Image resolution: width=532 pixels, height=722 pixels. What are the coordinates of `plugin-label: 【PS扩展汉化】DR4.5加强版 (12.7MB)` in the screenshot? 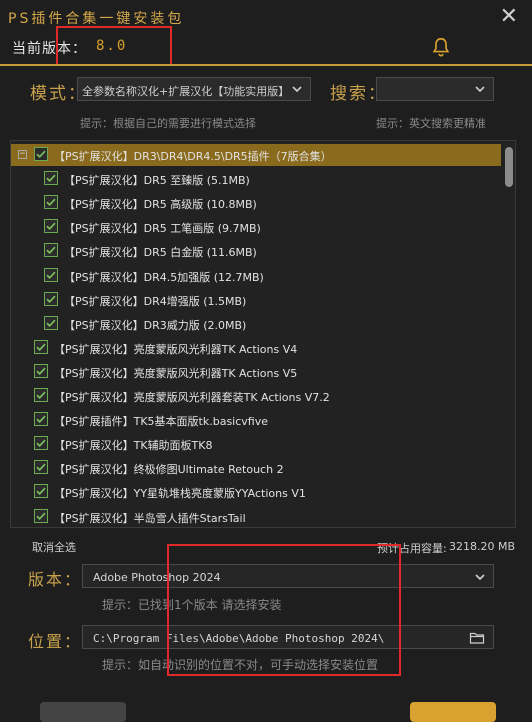 It's located at (164, 277).